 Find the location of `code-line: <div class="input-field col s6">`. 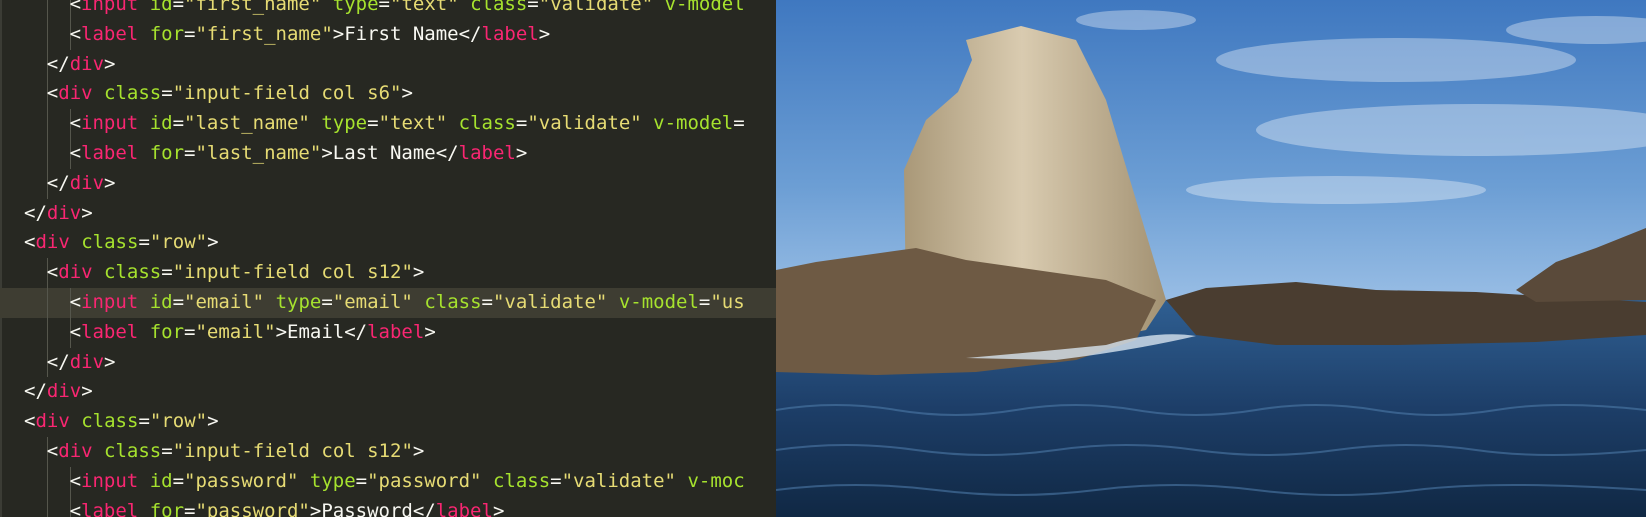

code-line: <div class="input-field col s6"> is located at coordinates (388, 94).